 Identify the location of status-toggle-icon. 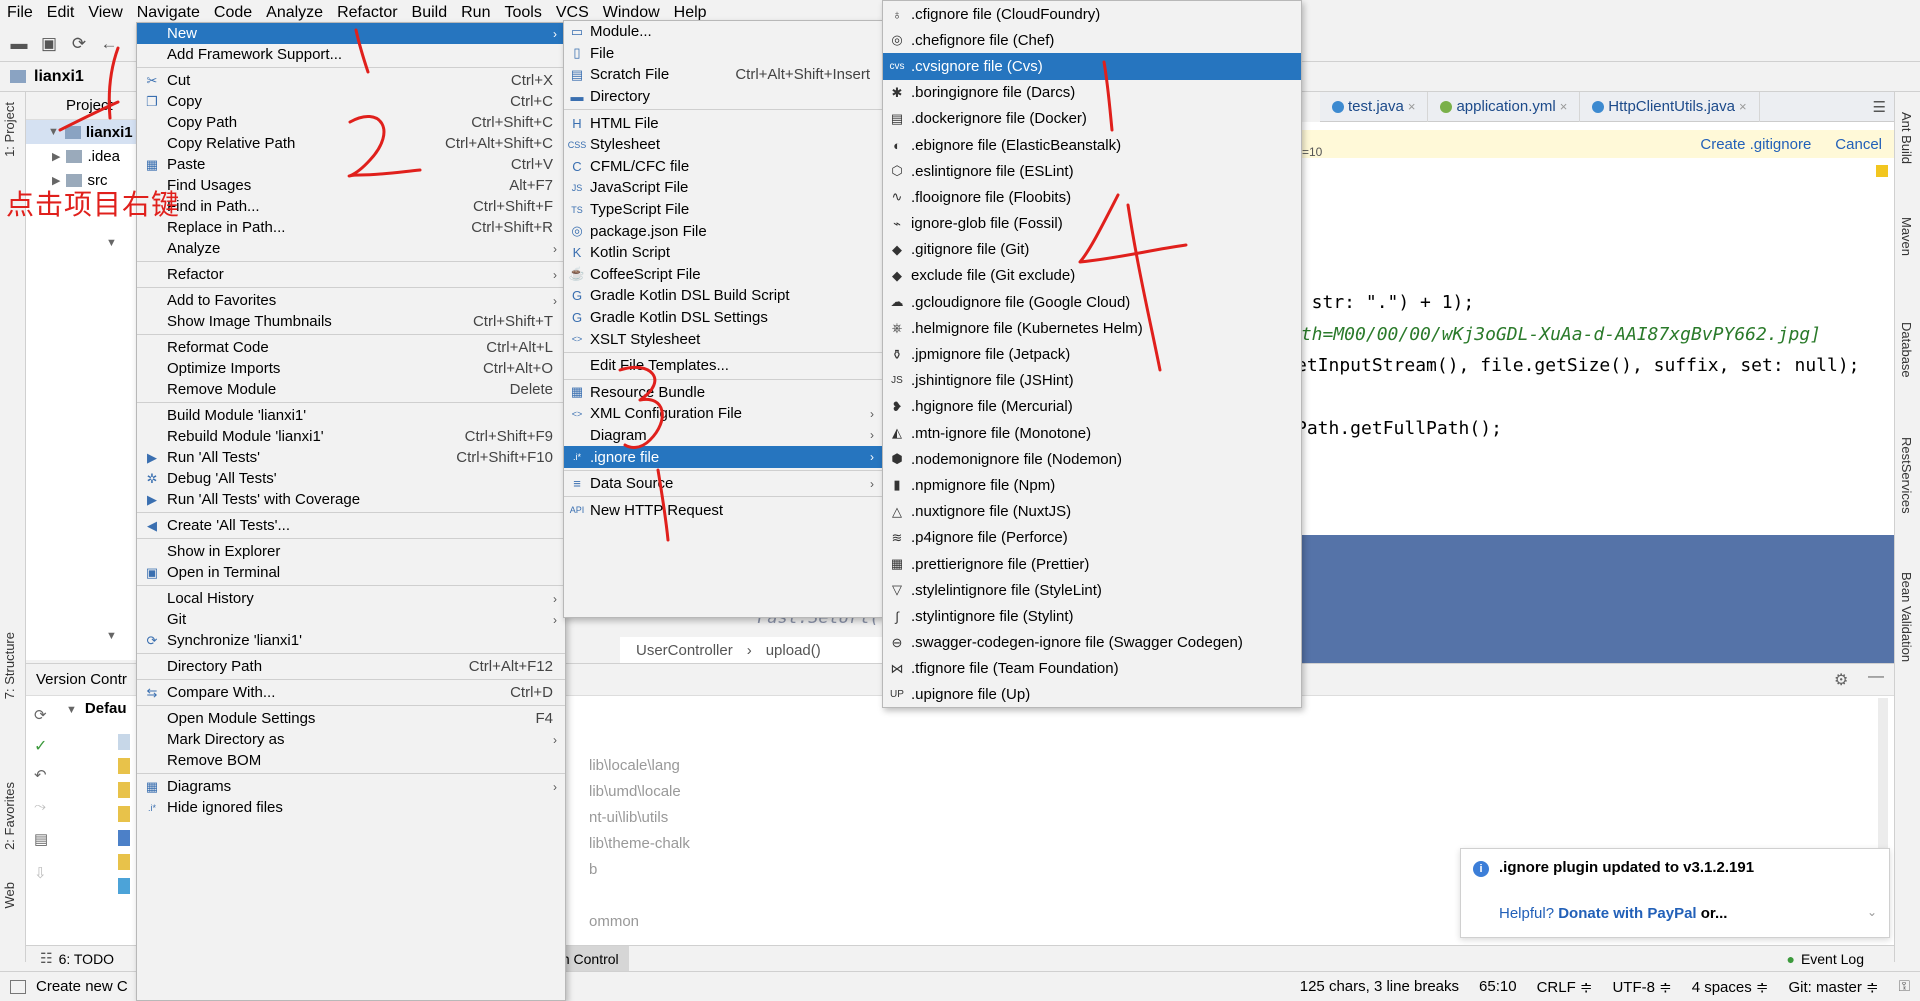
(18, 986).